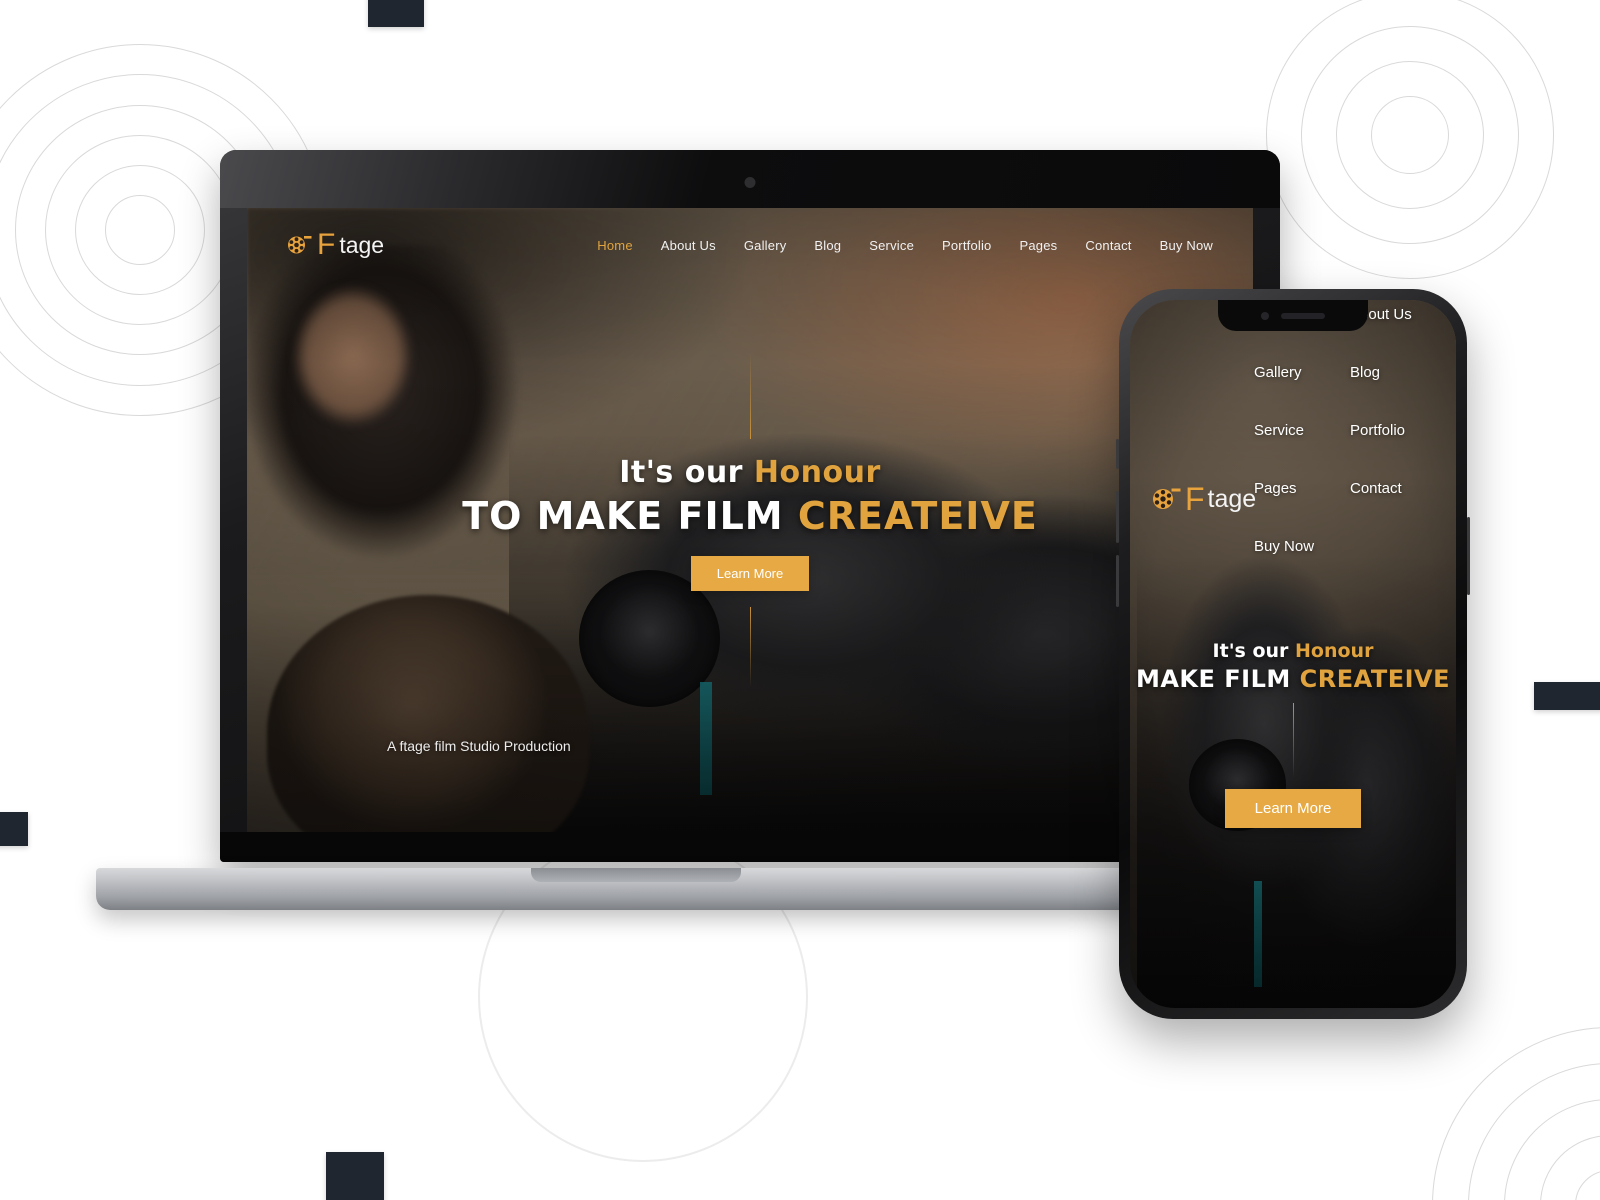 The image size is (1600, 1200). I want to click on film-reel-icon, so click(300, 245).